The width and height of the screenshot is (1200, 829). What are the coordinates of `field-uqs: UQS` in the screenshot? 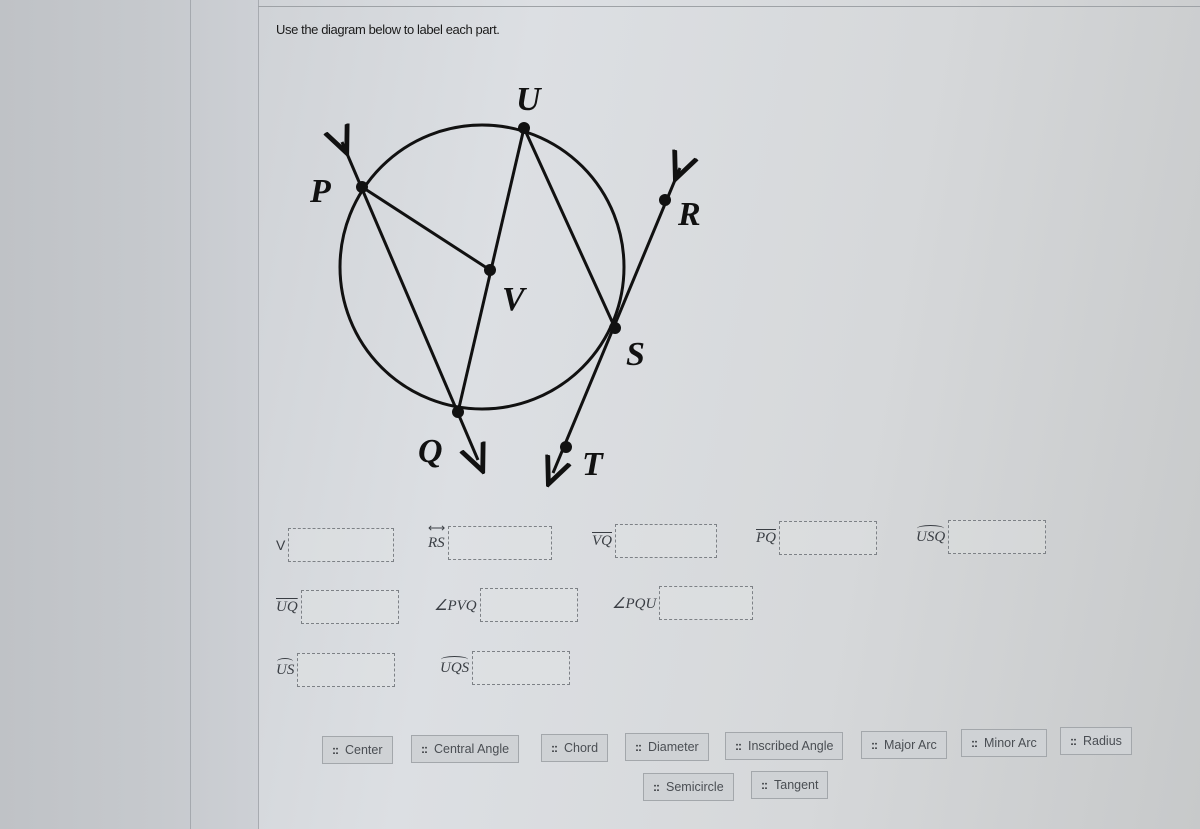 It's located at (505, 668).